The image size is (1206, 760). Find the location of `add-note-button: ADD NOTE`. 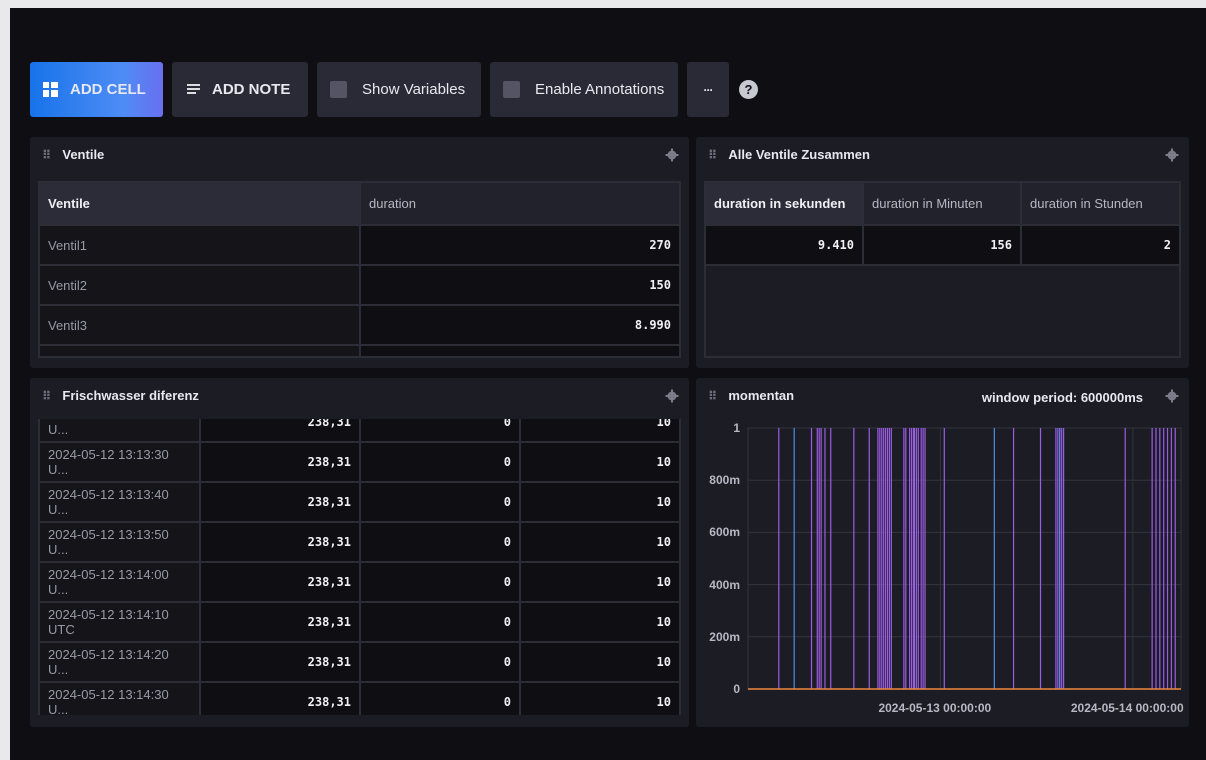

add-note-button: ADD NOTE is located at coordinates (240, 89).